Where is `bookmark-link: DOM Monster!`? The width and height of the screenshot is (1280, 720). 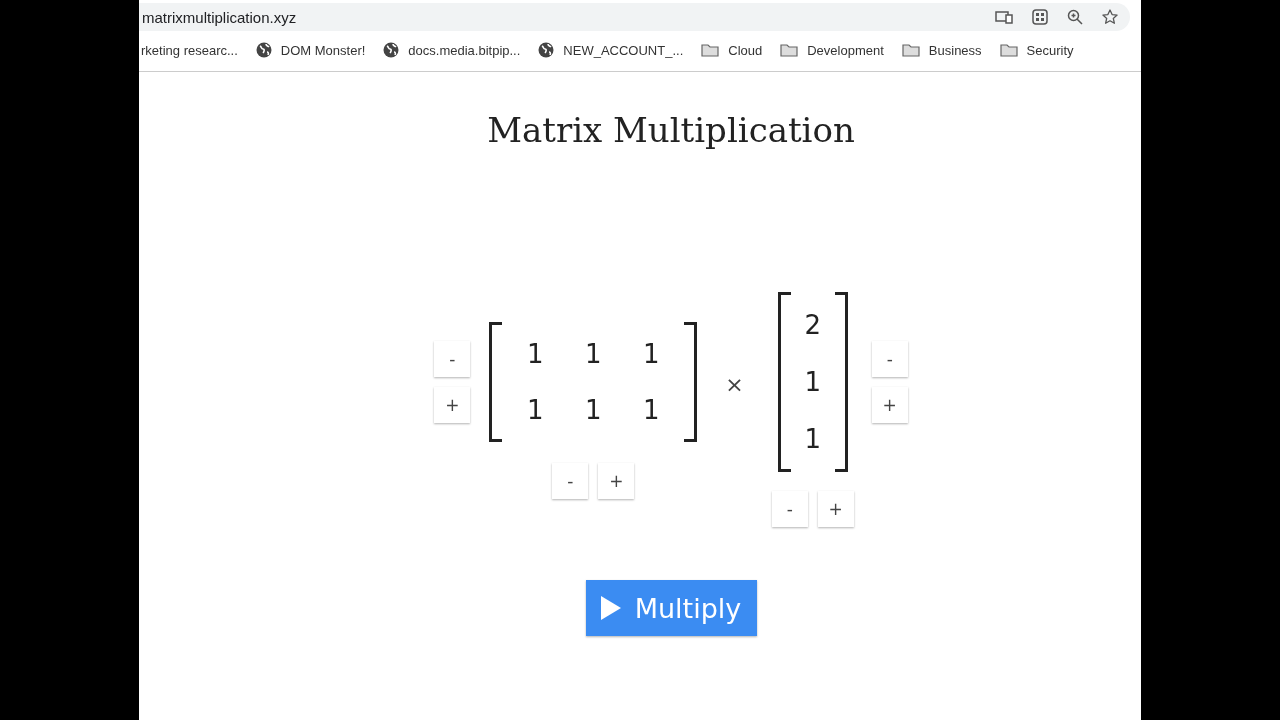
bookmark-link: DOM Monster! is located at coordinates (323, 50).